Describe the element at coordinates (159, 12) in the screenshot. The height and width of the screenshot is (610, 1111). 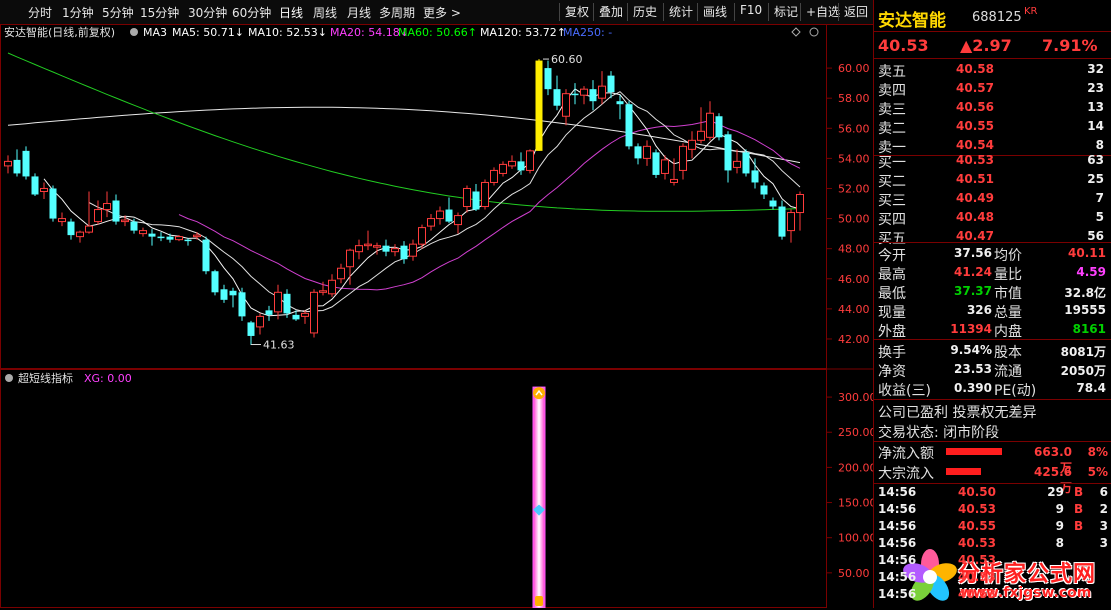
I see `tab-3: 15分钟` at that location.